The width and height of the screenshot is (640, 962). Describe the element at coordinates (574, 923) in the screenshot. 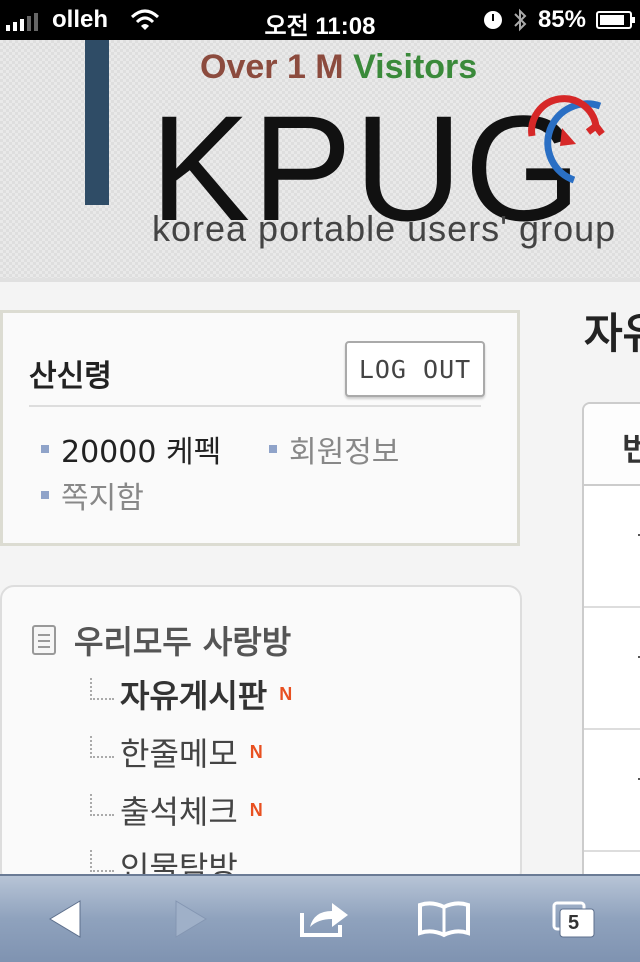

I see `tab-count: 5` at that location.